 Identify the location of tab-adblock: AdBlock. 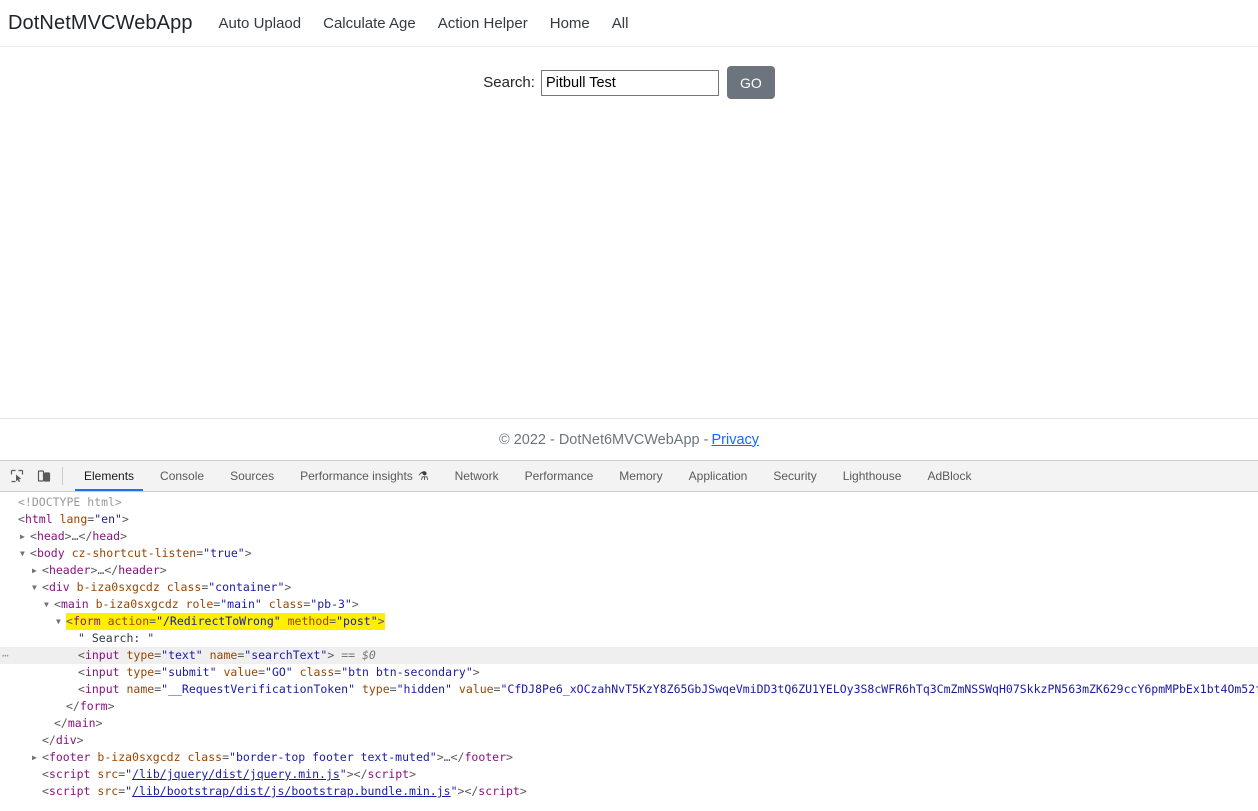
(949, 476).